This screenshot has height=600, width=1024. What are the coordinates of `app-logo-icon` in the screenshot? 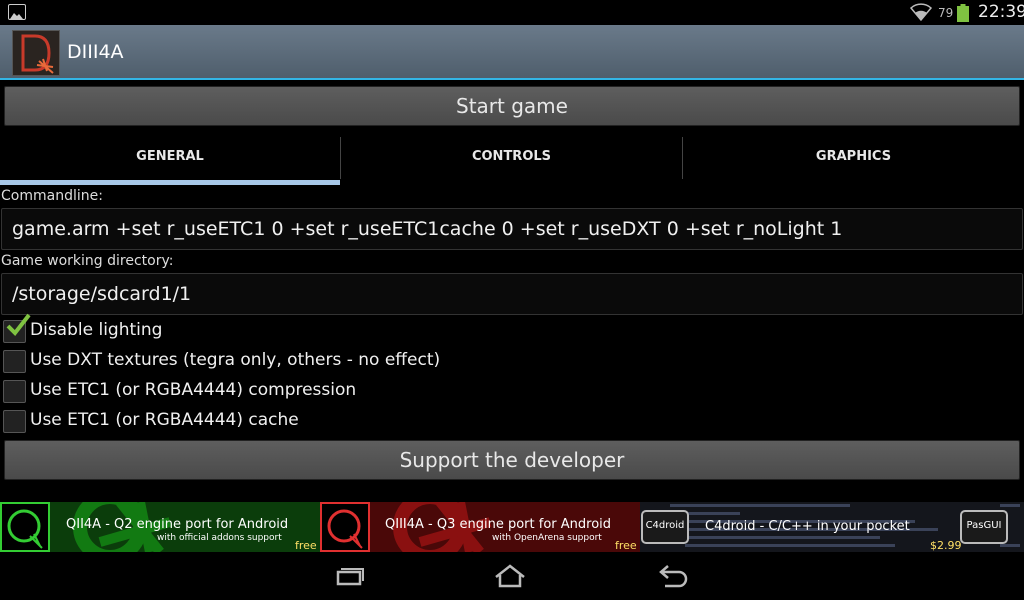 It's located at (36, 53).